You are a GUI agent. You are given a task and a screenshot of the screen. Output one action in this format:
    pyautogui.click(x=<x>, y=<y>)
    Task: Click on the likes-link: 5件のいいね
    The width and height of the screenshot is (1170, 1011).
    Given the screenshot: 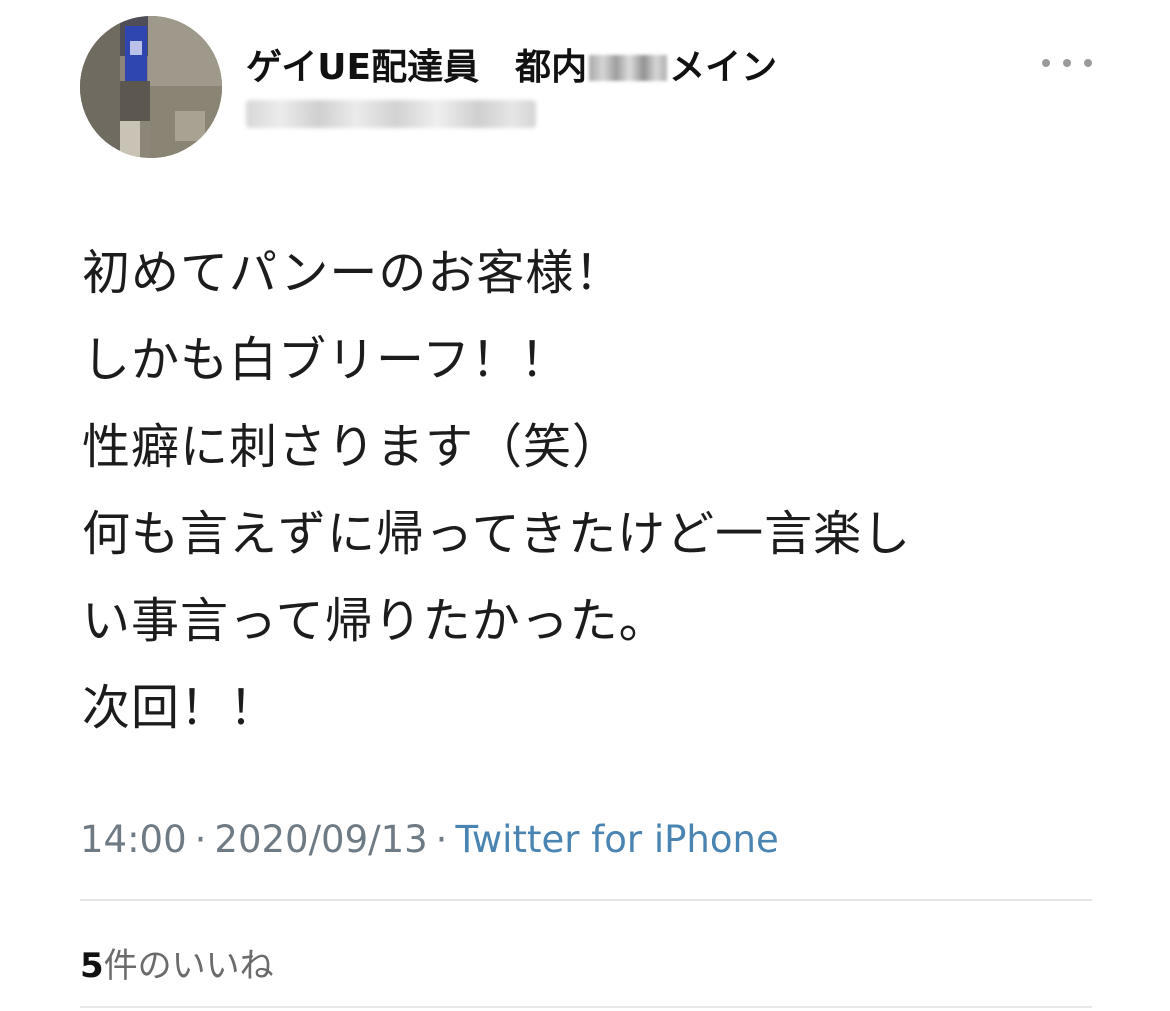 What is the action you would take?
    pyautogui.click(x=177, y=962)
    